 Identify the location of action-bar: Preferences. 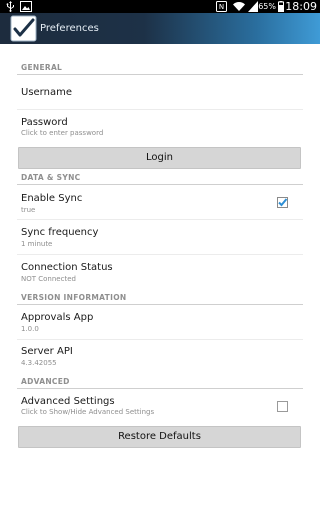
(160, 28).